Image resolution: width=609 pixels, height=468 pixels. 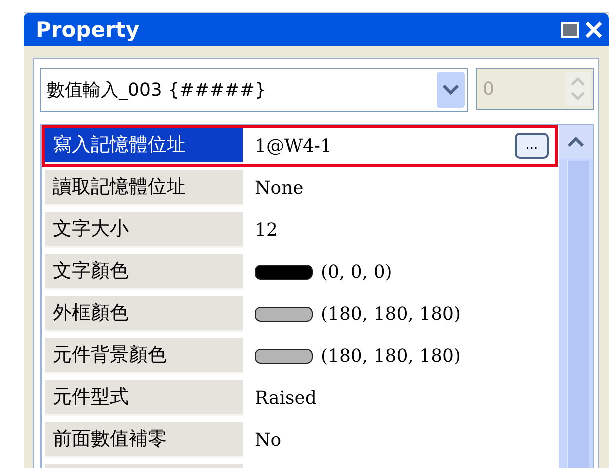 What do you see at coordinates (88, 30) in the screenshot?
I see `window-title: Property` at bounding box center [88, 30].